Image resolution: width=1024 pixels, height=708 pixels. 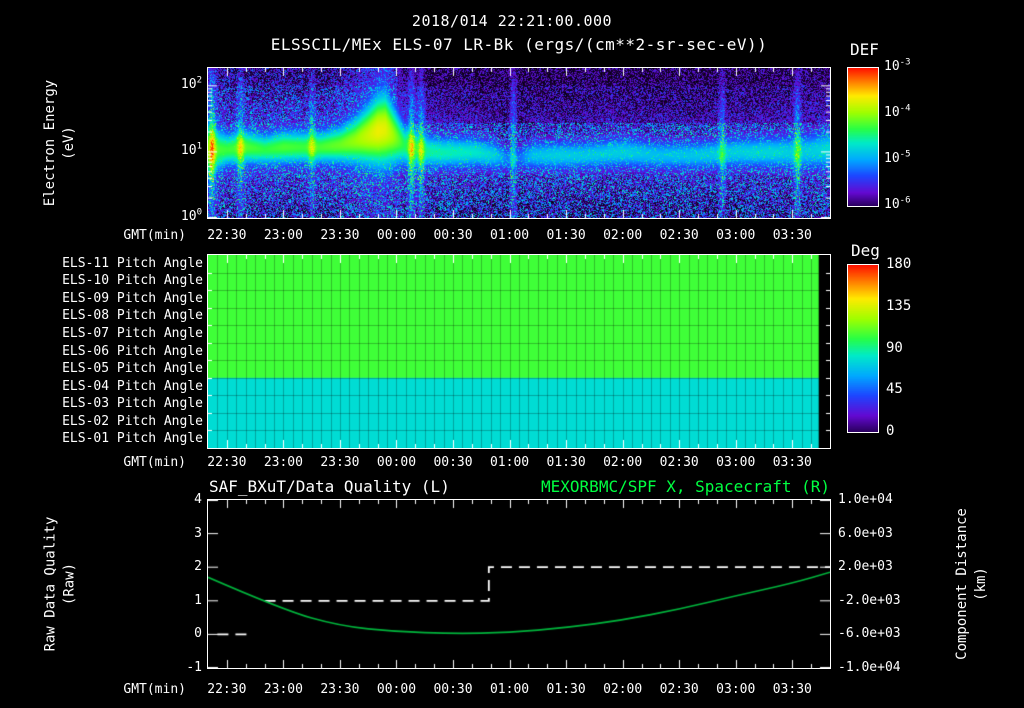 I want to click on pitch-row-label: ELS-10 Pitch Angle, so click(x=132, y=281).